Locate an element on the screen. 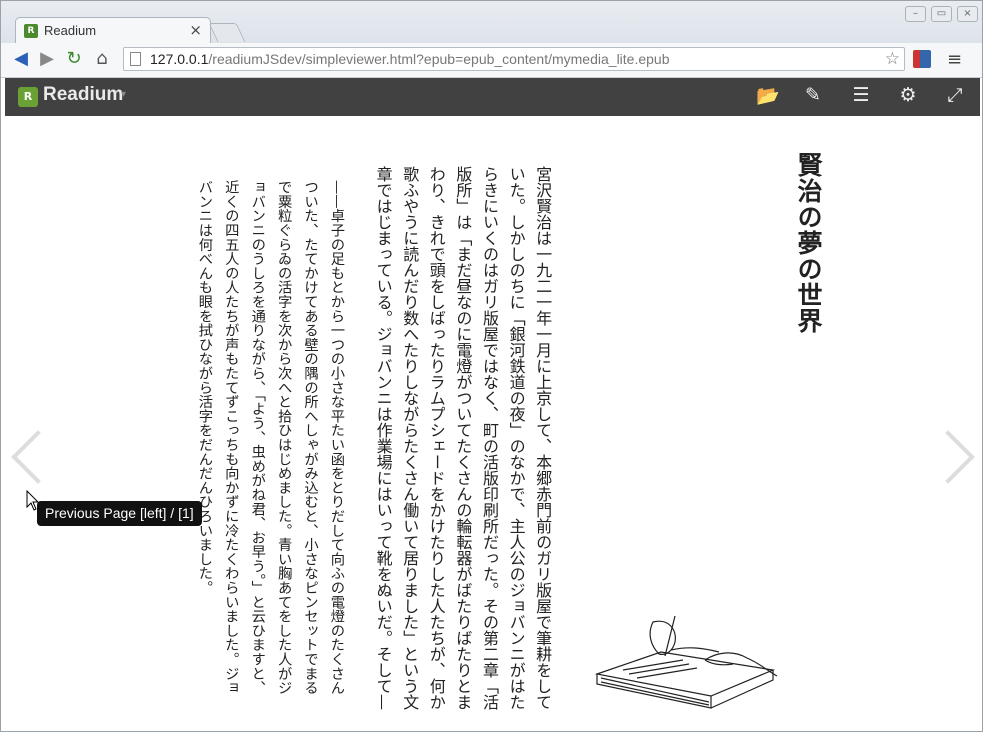 The height and width of the screenshot is (732, 983). forward-arrow-icon: ▶ is located at coordinates (47, 58).